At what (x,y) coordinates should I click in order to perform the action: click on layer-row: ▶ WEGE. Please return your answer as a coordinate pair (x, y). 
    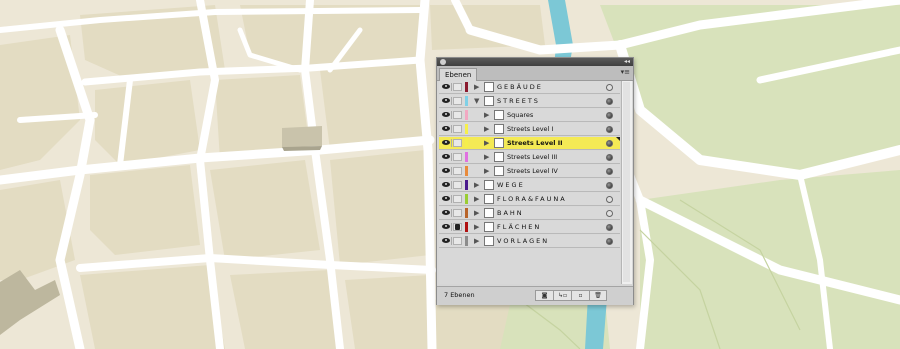
    Looking at the image, I should click on (529, 185).